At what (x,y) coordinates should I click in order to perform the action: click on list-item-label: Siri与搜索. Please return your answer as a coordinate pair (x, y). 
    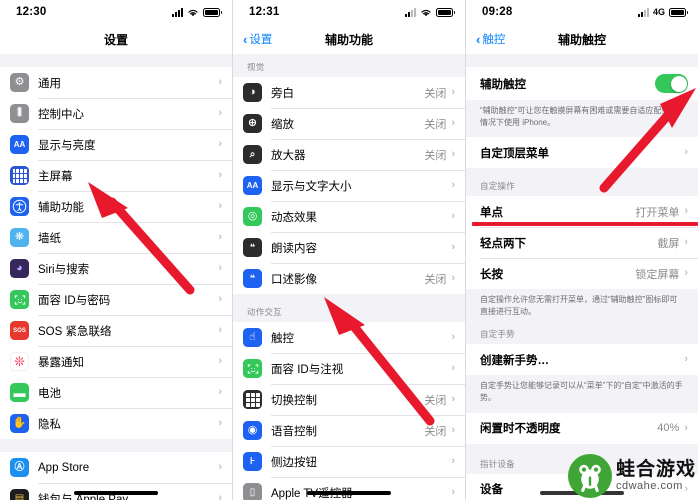
    Looking at the image, I should click on (64, 269).